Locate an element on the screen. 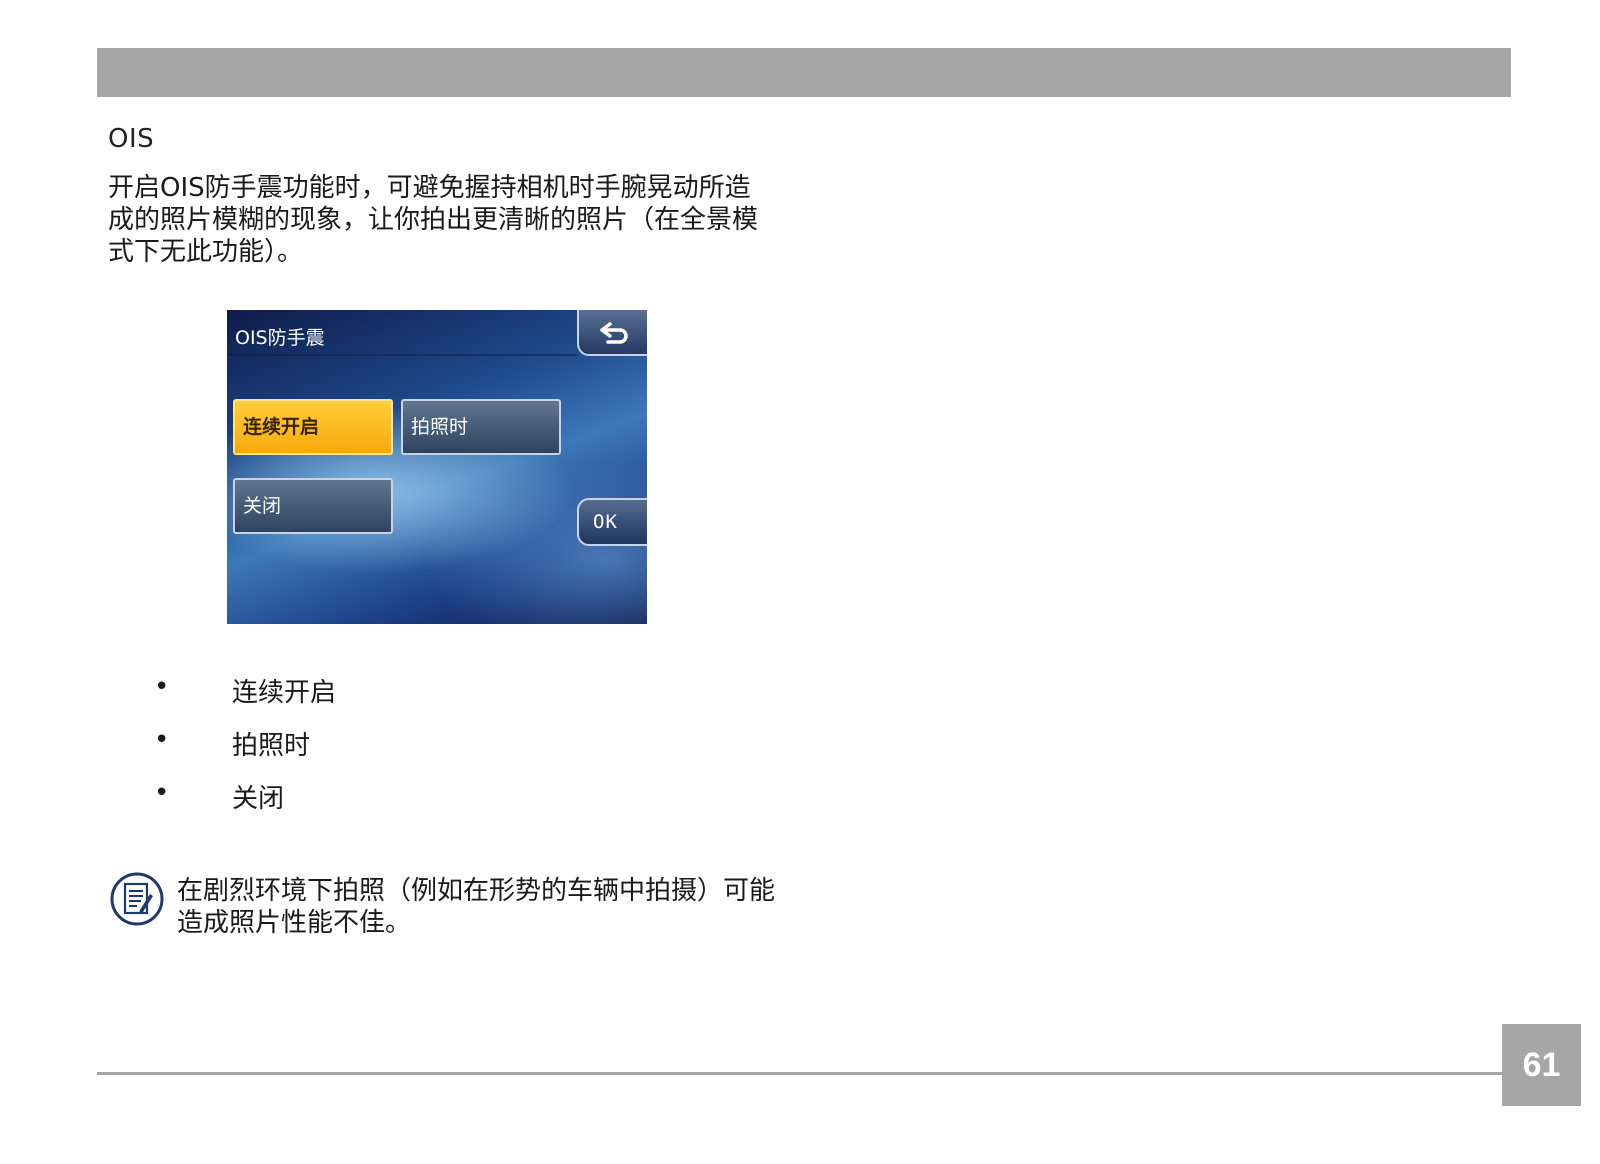 The width and height of the screenshot is (1600, 1164). option-continuous: 连续开启 is located at coordinates (313, 427).